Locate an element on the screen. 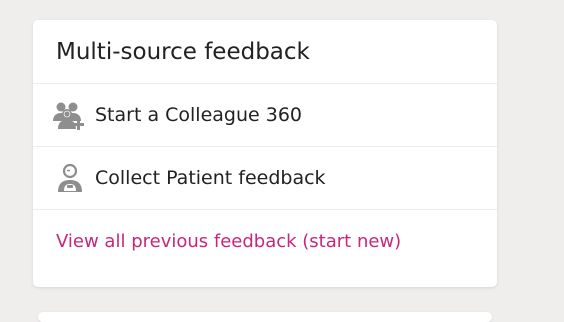 The width and height of the screenshot is (564, 322). patient-icon is located at coordinates (70, 178).